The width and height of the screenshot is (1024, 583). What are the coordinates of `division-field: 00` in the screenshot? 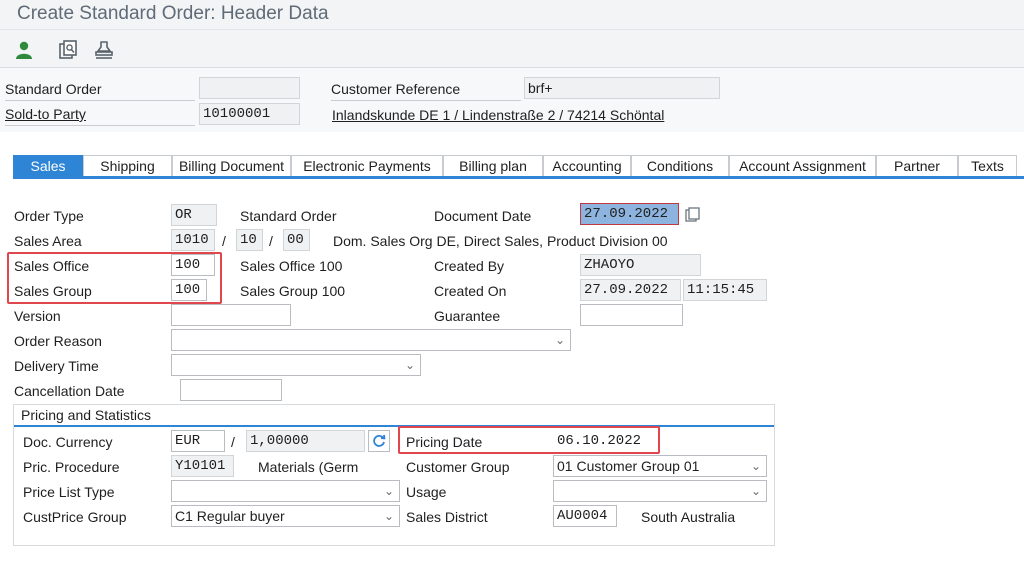 It's located at (296, 240).